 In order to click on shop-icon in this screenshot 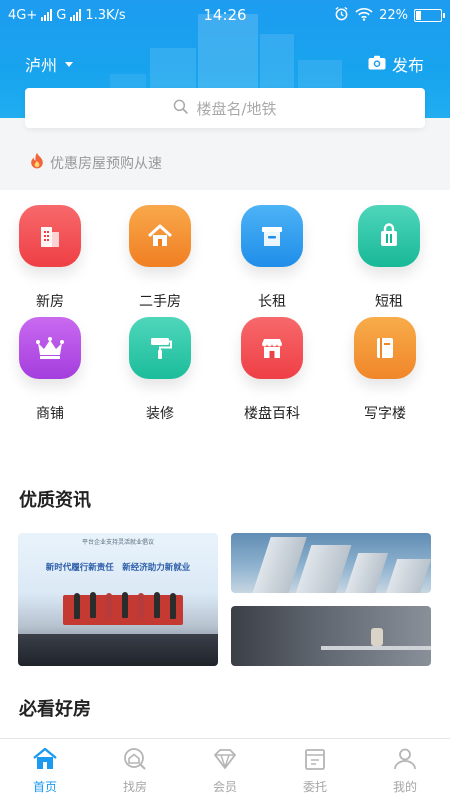, I will do `click(272, 348)`.